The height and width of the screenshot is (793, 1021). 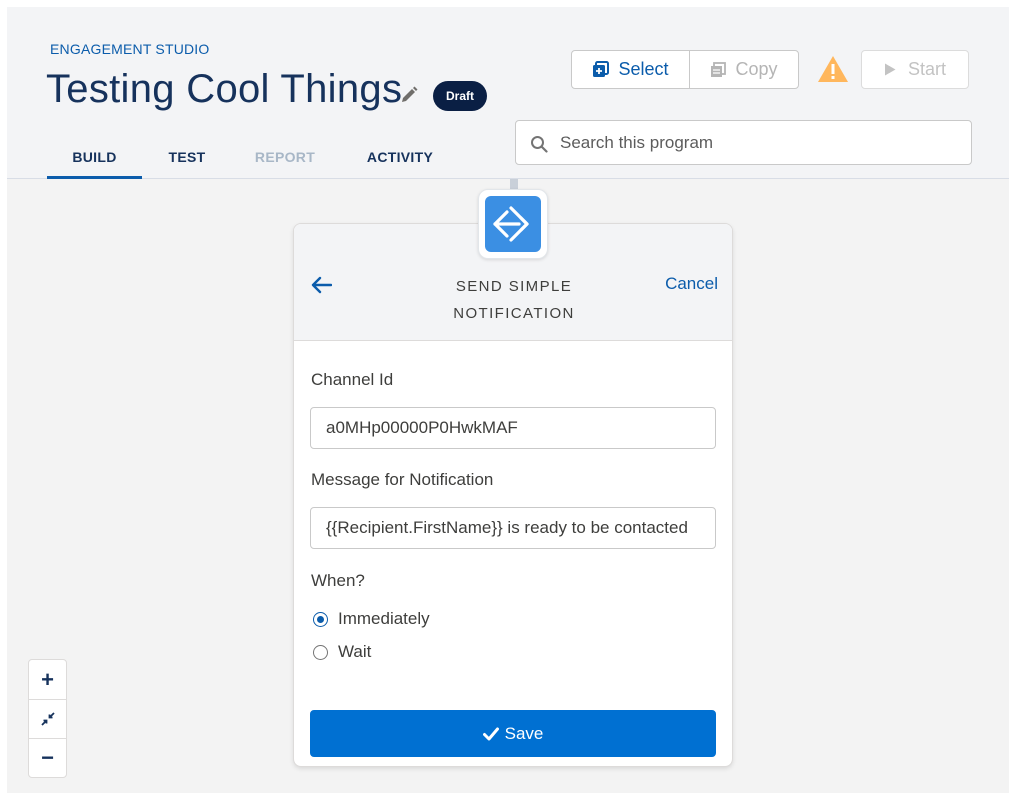 I want to click on radio-wait-label: Wait, so click(x=355, y=651).